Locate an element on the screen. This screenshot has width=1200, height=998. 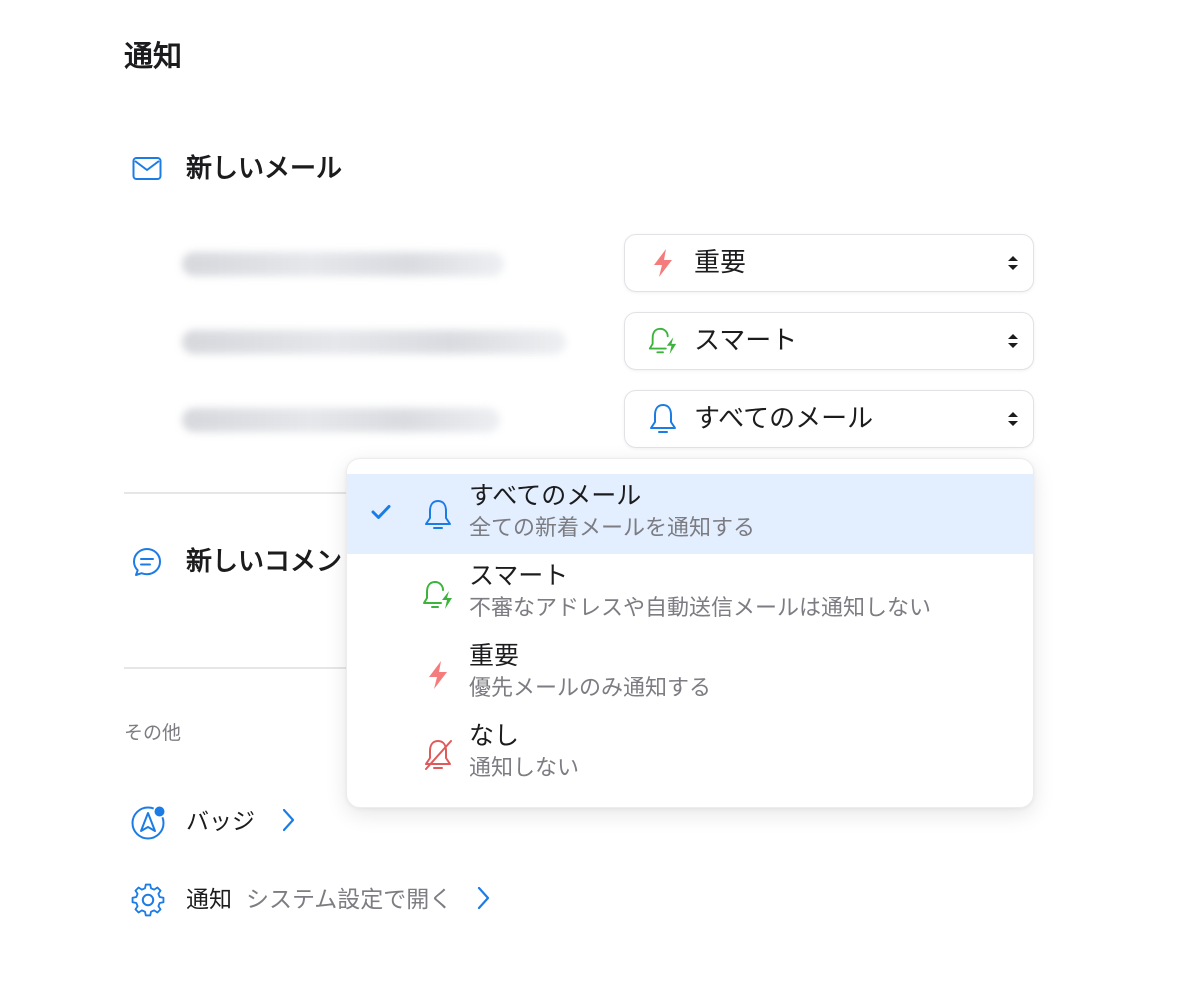
bell-off-icon is located at coordinates (438, 755).